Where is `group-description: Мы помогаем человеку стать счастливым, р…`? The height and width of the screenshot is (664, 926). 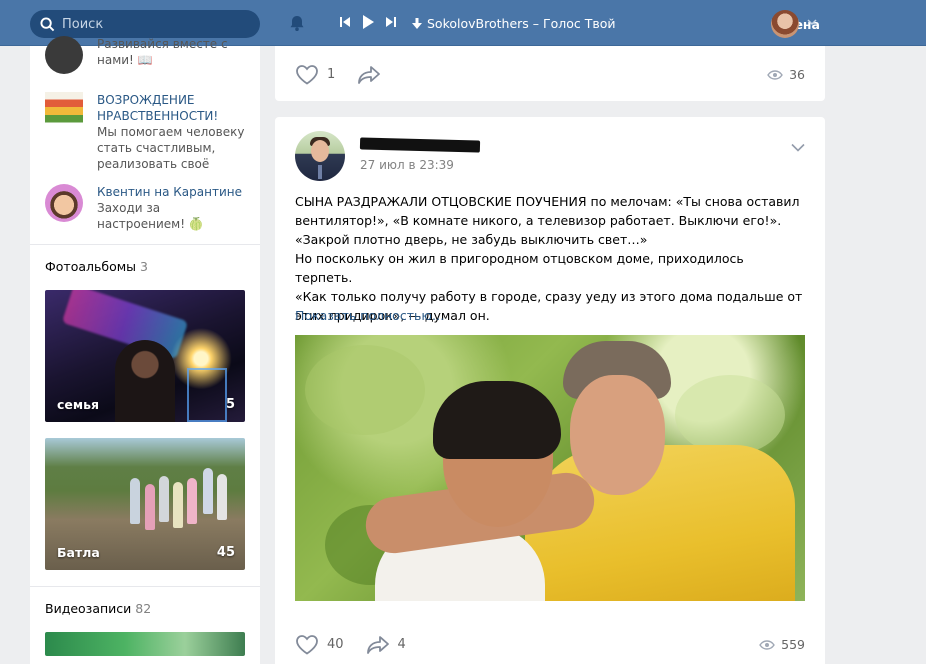 group-description: Мы помогаем человеку стать счастливым, р… is located at coordinates (171, 148).